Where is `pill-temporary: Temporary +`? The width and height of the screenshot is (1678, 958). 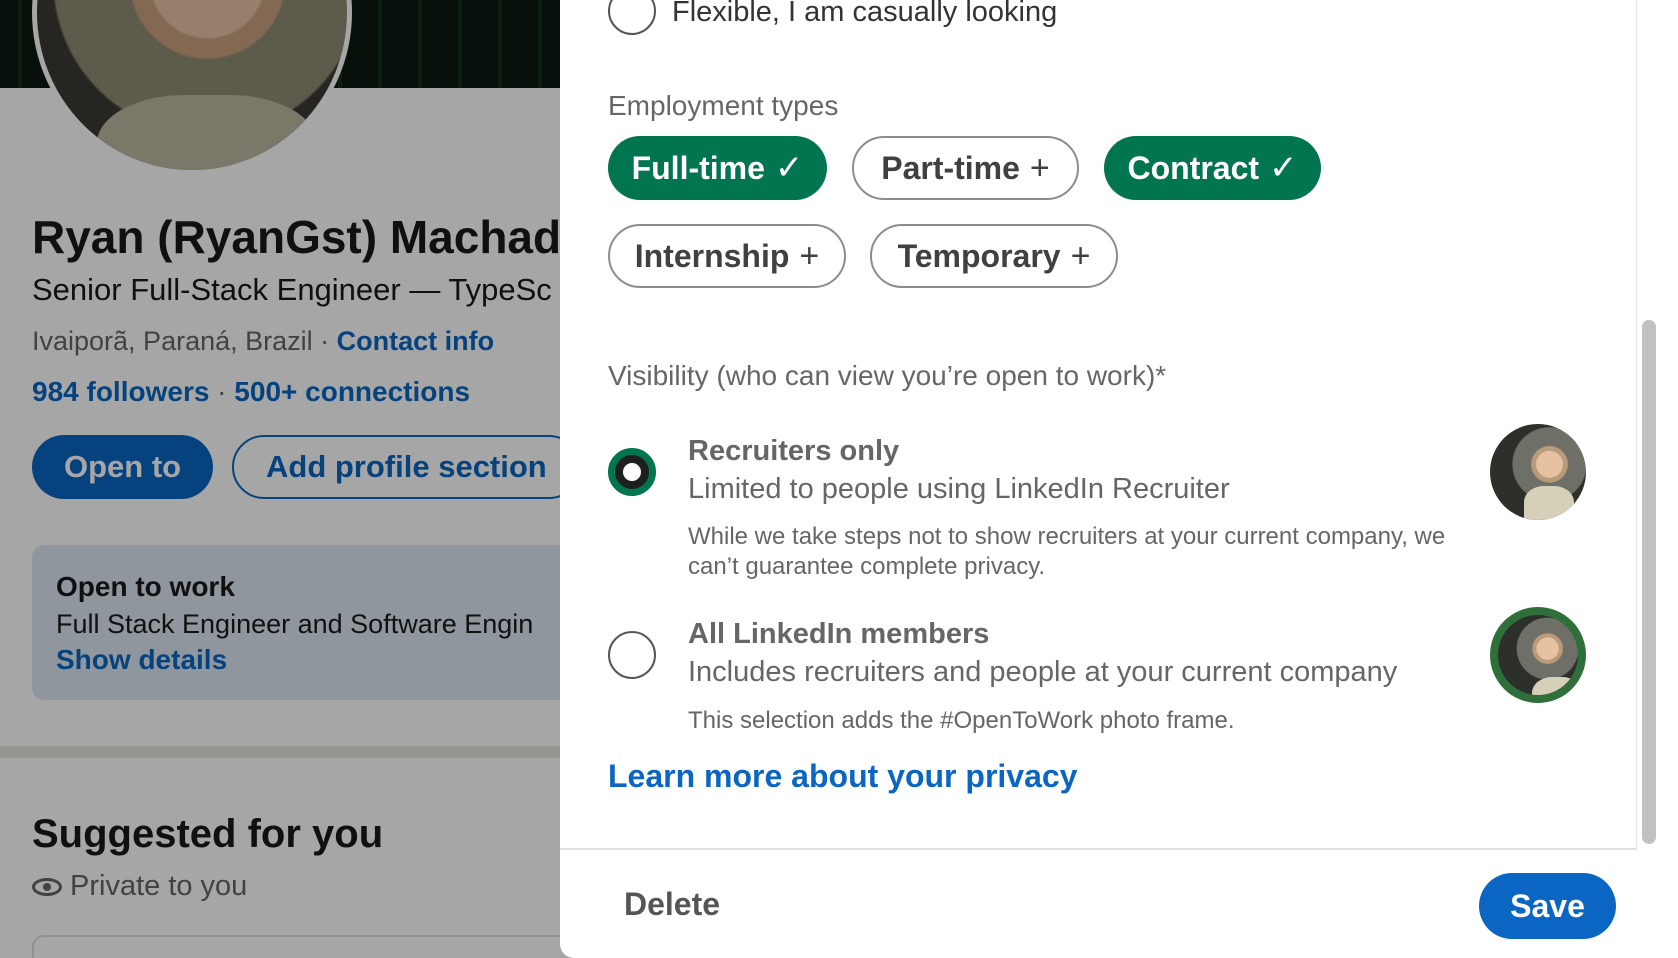
pill-temporary: Temporary + is located at coordinates (994, 256).